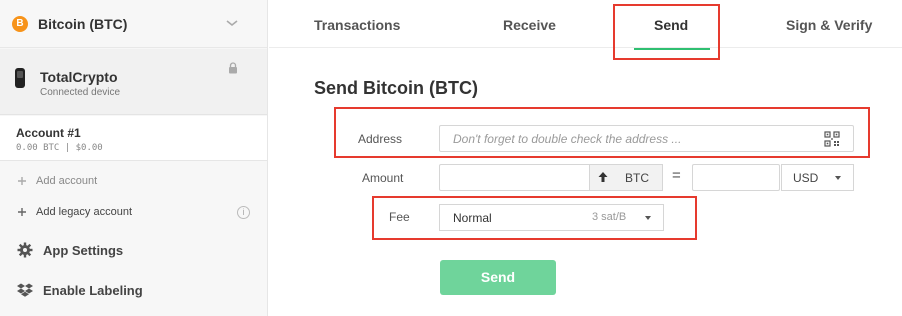 The width and height of the screenshot is (902, 316). I want to click on coin-selector: B Bitcoin (BTC), so click(133, 24).